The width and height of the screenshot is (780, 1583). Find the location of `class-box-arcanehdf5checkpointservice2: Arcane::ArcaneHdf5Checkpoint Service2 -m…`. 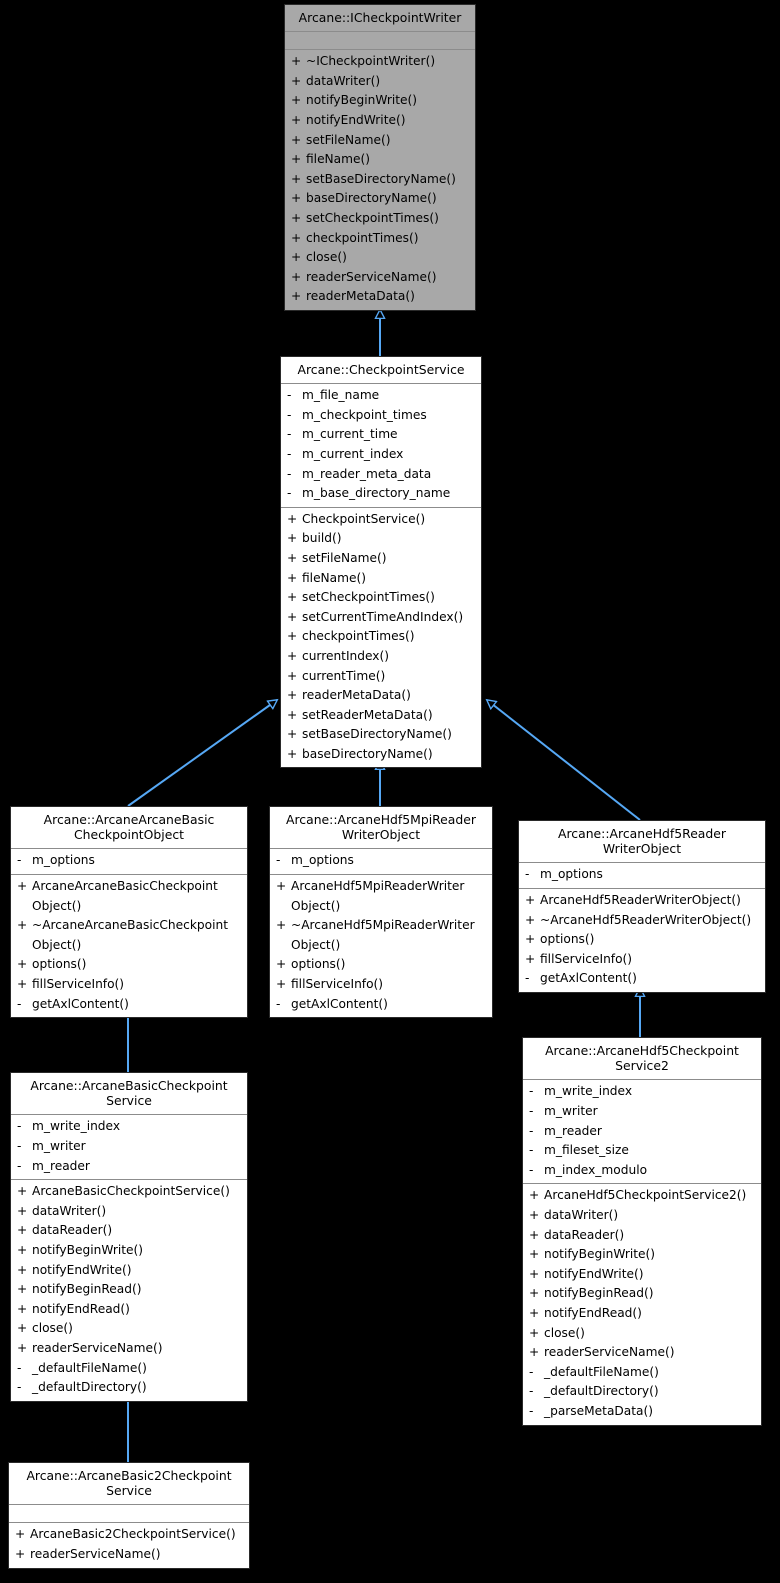

class-box-arcanehdf5checkpointservice2: Arcane::ArcaneHdf5Checkpoint Service2 -m… is located at coordinates (642, 1231).